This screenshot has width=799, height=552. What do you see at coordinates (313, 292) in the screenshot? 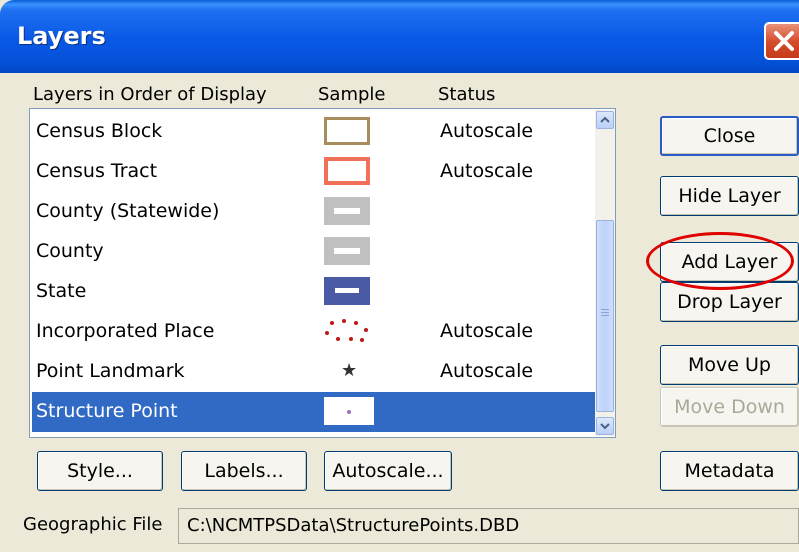
I see `layer-row-state: State` at bounding box center [313, 292].